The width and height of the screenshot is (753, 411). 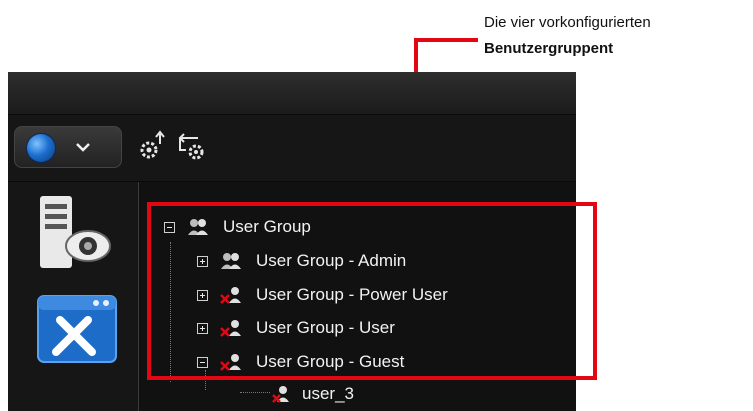 What do you see at coordinates (567, 22) in the screenshot?
I see `annotation-line-1: Die vier vorkonfigurierten` at bounding box center [567, 22].